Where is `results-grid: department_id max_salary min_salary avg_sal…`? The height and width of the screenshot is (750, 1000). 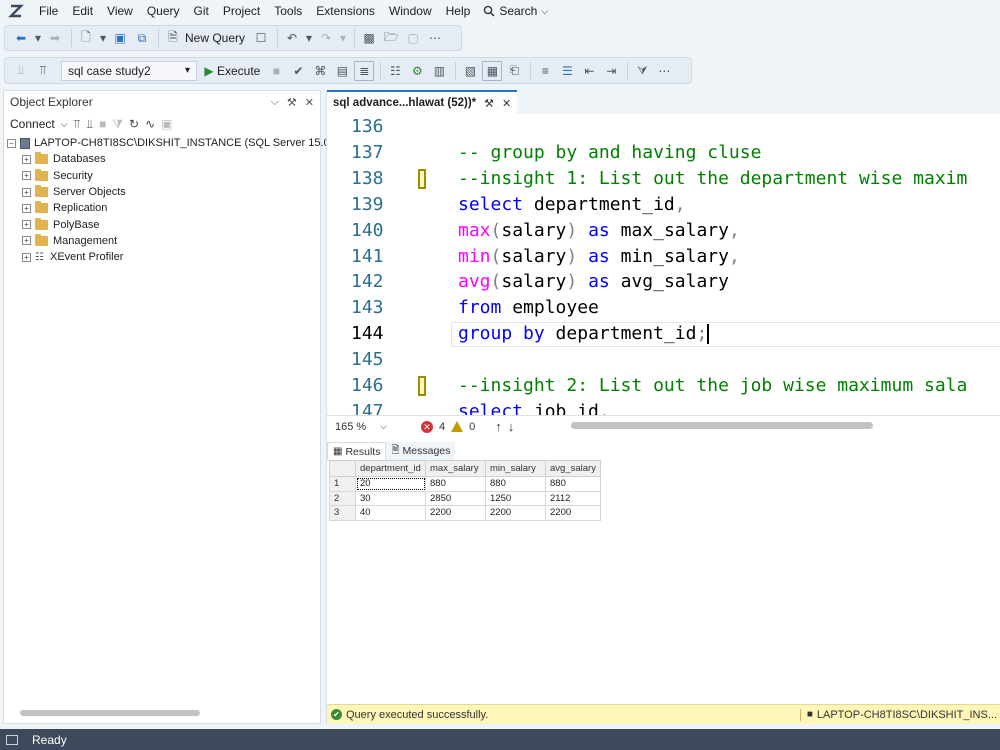 results-grid: department_id max_salary min_salary avg_sal… is located at coordinates (465, 490).